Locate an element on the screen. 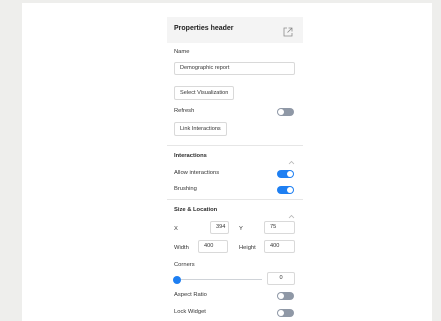 This screenshot has height=321, width=441. width-label: Width is located at coordinates (181, 248).